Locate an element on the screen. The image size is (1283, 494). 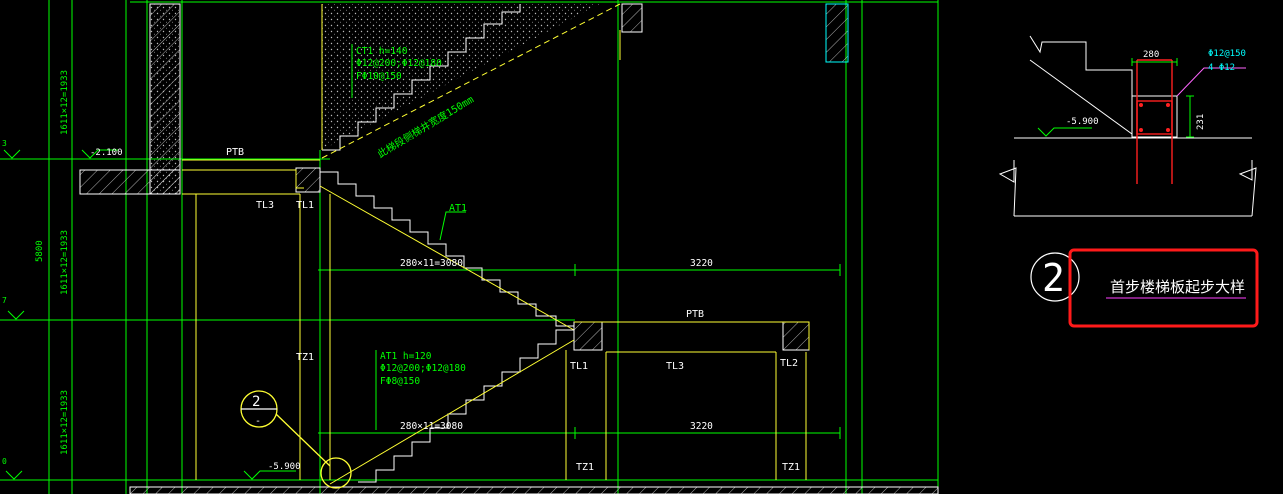
detail-title: 首步楼梯板起步大样 is located at coordinates (1177, 287).